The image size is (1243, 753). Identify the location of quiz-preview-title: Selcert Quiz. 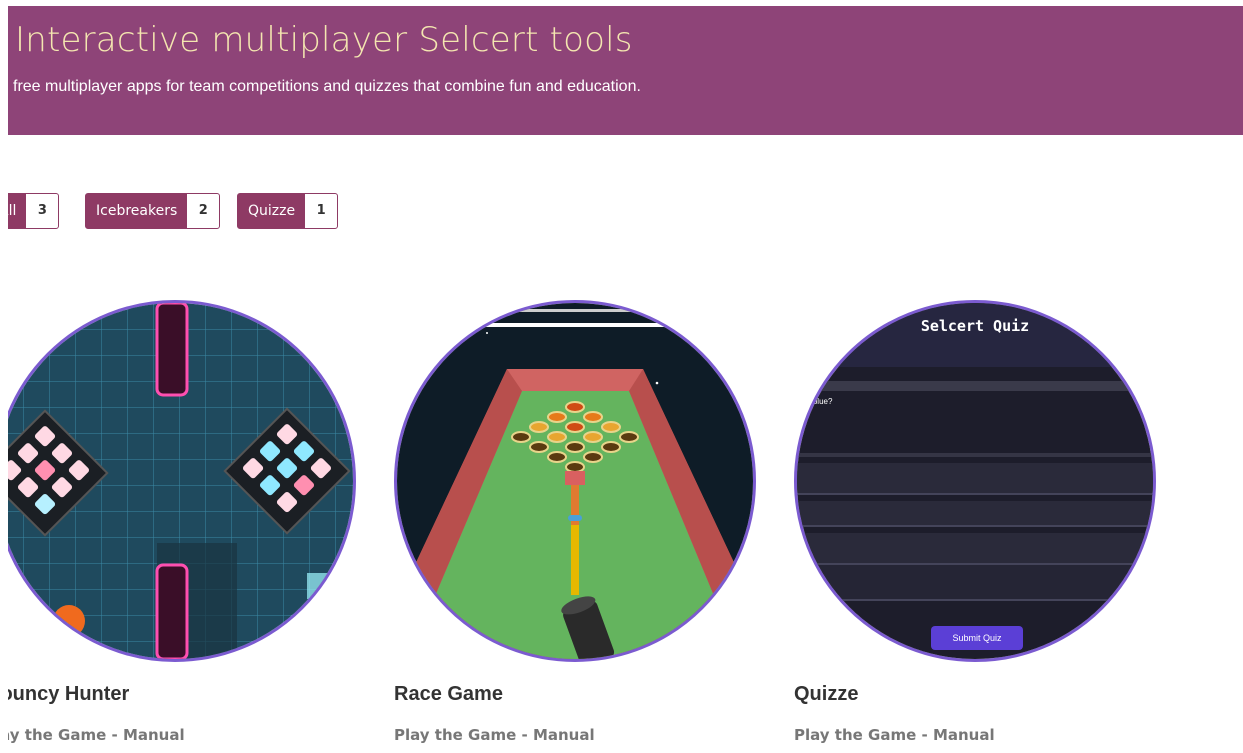
(975, 326).